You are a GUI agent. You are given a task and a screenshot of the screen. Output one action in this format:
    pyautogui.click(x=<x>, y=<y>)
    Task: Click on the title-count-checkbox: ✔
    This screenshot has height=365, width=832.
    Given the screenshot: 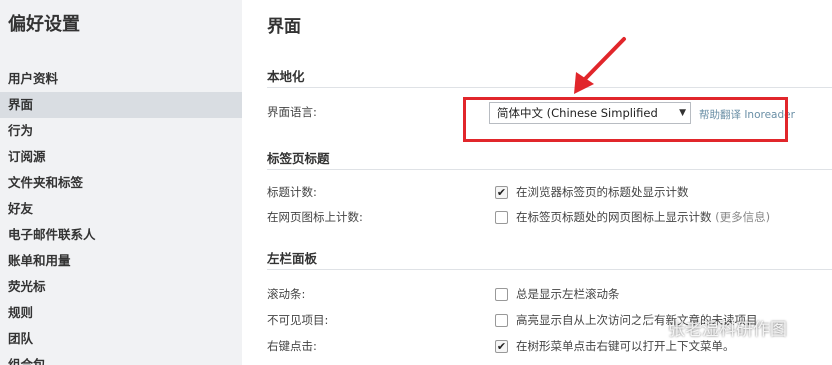 What is the action you would take?
    pyautogui.click(x=501, y=192)
    